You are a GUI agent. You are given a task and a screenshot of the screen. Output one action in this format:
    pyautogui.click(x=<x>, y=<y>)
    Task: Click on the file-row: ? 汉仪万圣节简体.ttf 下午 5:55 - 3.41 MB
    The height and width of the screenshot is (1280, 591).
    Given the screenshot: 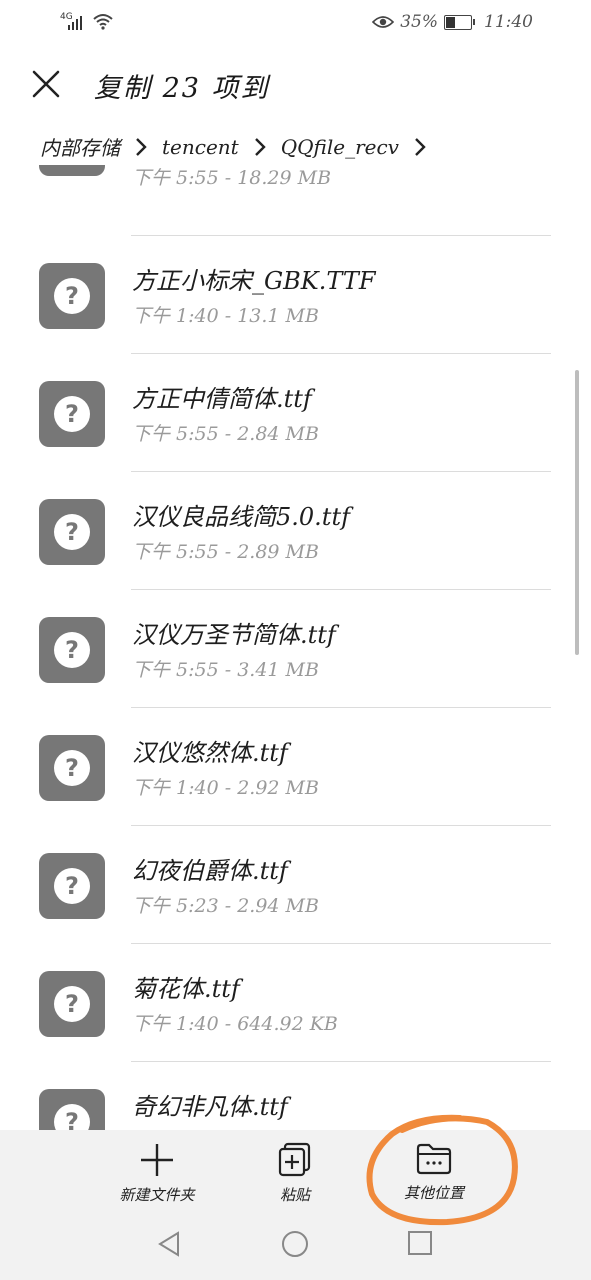 What is the action you would take?
    pyautogui.click(x=295, y=650)
    